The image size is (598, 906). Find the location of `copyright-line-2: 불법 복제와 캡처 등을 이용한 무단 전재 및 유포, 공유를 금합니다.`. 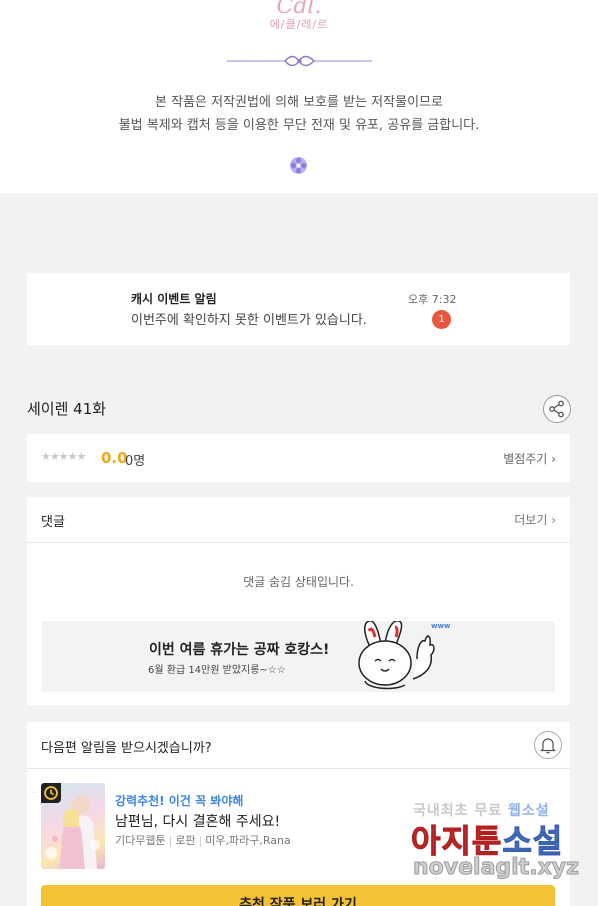

copyright-line-2: 불법 복제와 캡처 등을 이용한 무단 전재 및 유포, 공유를 금합니다. is located at coordinates (299, 125).